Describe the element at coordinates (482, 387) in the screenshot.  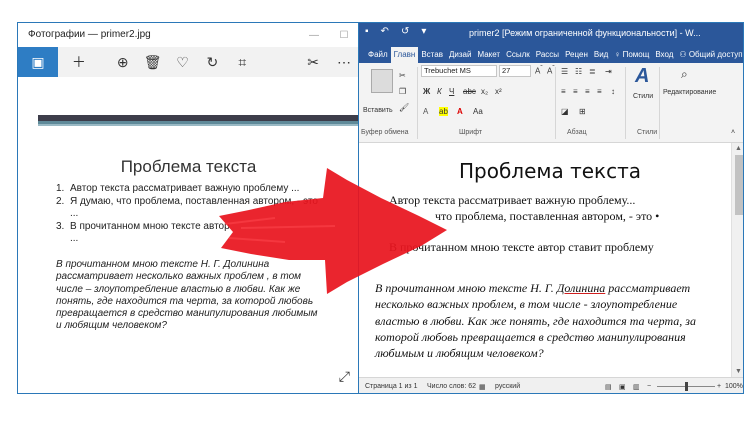
I see `proofing-icon: ▦` at that location.